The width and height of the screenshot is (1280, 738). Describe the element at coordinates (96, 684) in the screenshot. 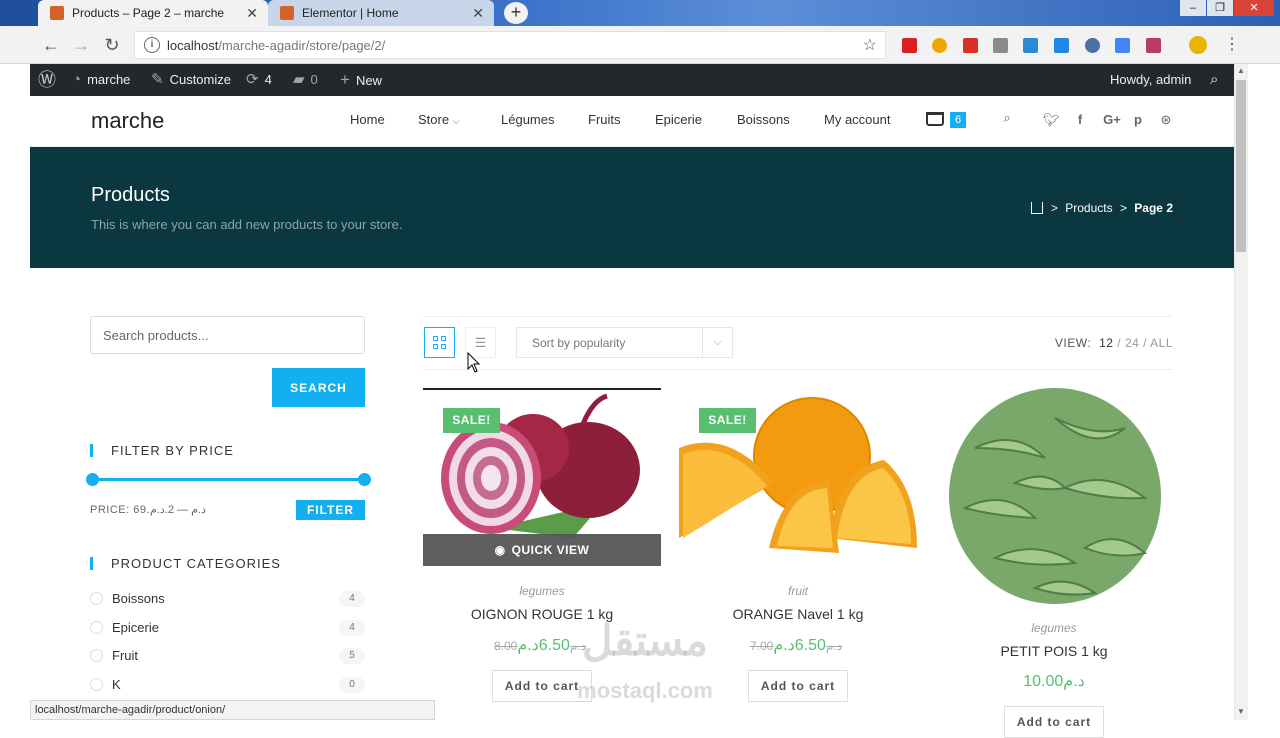

I see `radio-icon` at that location.